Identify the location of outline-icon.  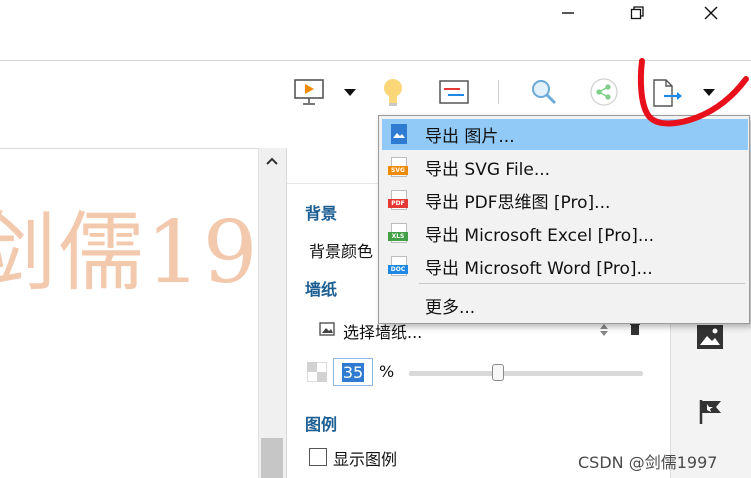
(454, 92).